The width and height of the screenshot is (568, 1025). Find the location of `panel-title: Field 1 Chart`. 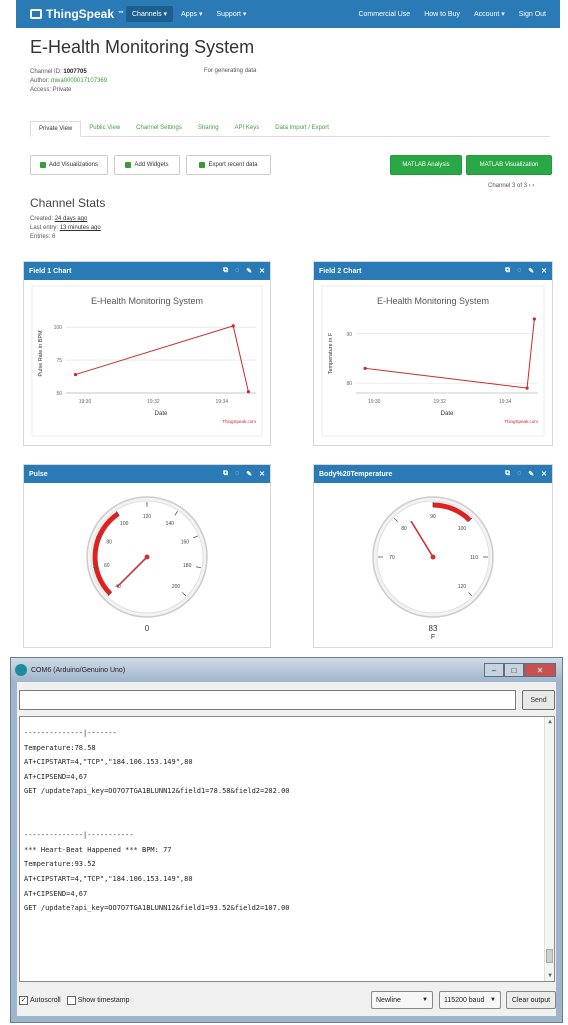

panel-title: Field 1 Chart is located at coordinates (50, 271).